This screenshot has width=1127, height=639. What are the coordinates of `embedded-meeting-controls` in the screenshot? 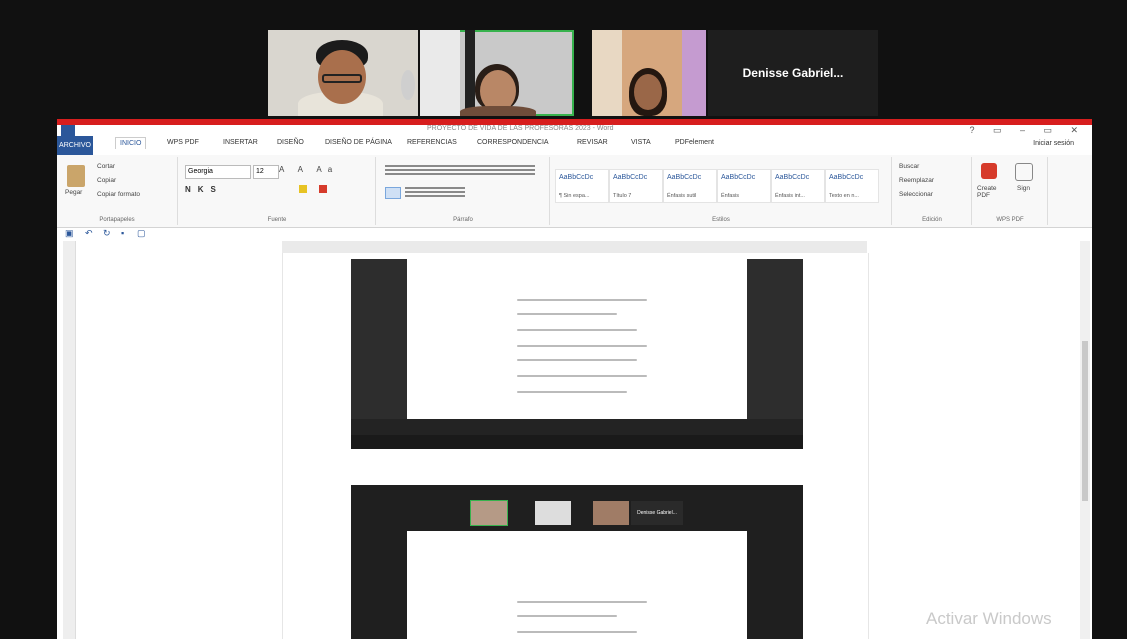 It's located at (577, 427).